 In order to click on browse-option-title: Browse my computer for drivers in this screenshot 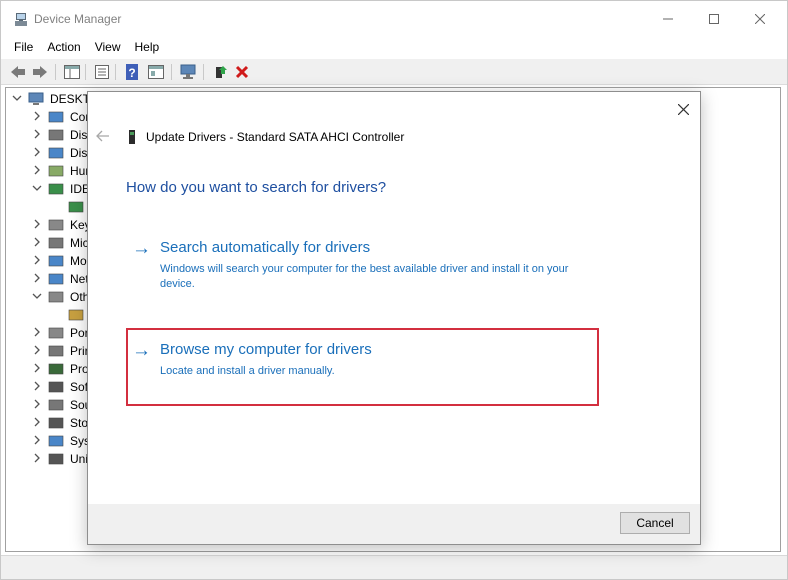, I will do `click(266, 349)`.